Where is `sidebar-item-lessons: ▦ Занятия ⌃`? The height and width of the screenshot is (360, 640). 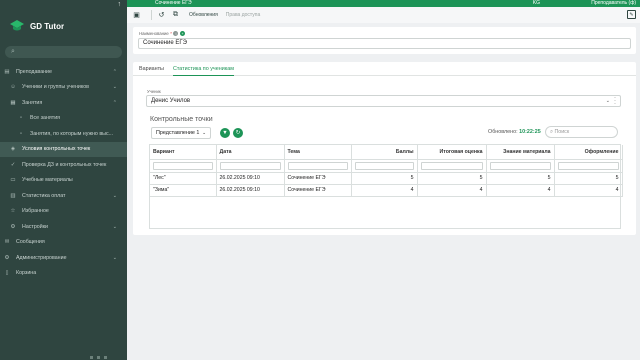 sidebar-item-lessons: ▦ Занятия ⌃ is located at coordinates (63, 103).